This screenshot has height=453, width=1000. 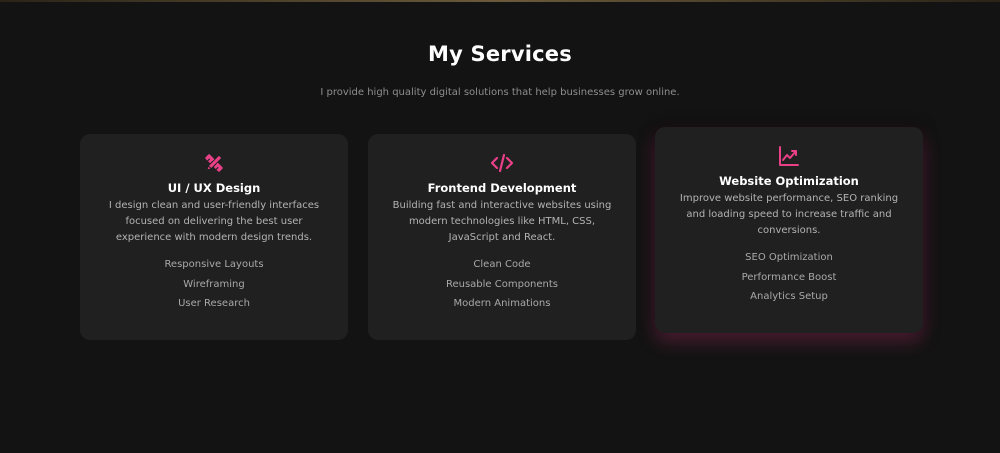 What do you see at coordinates (789, 296) in the screenshot?
I see `list-item: Analytics Setup` at bounding box center [789, 296].